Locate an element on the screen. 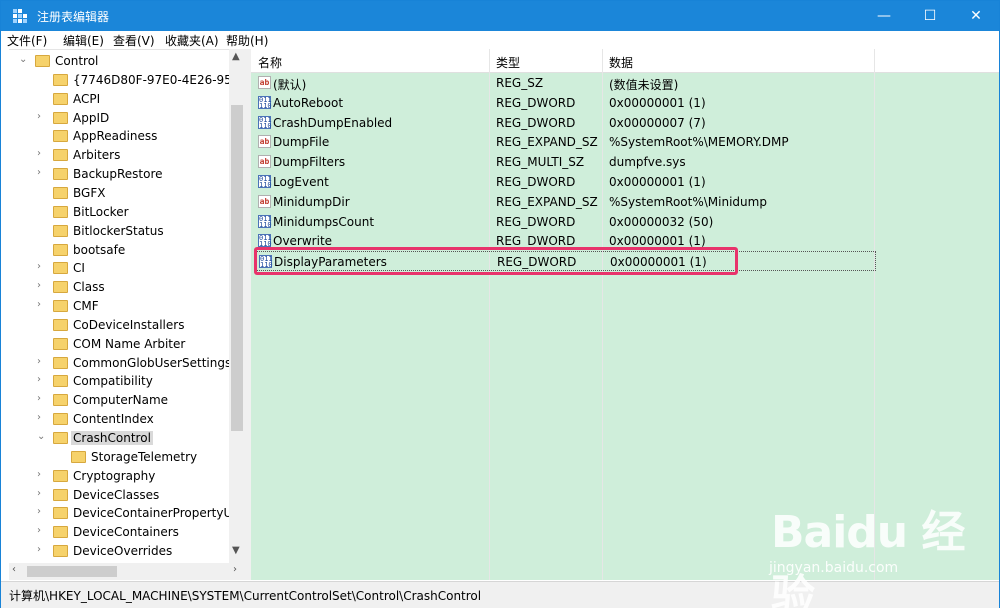  tree-node: › Compatibility is located at coordinates (127, 381).